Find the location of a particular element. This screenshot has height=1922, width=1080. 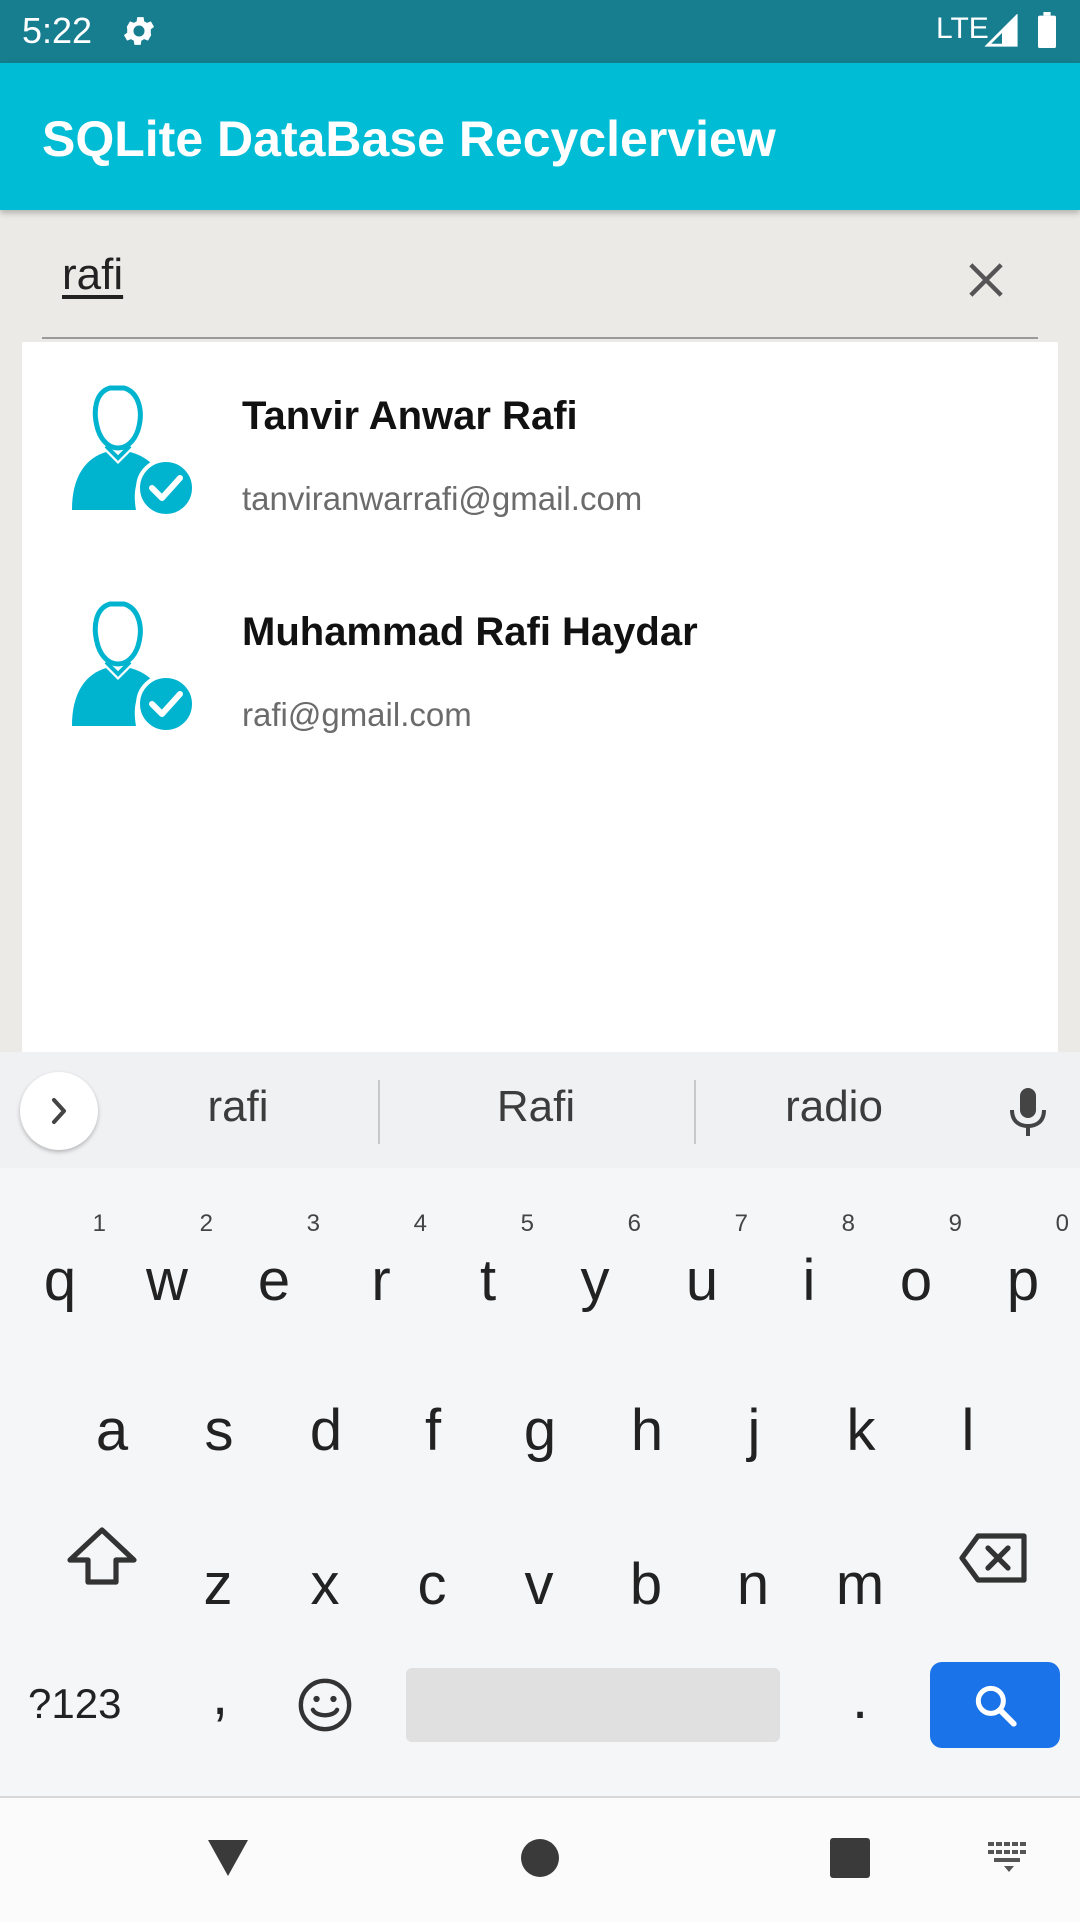

suggestion-3: radio is located at coordinates (834, 1107).